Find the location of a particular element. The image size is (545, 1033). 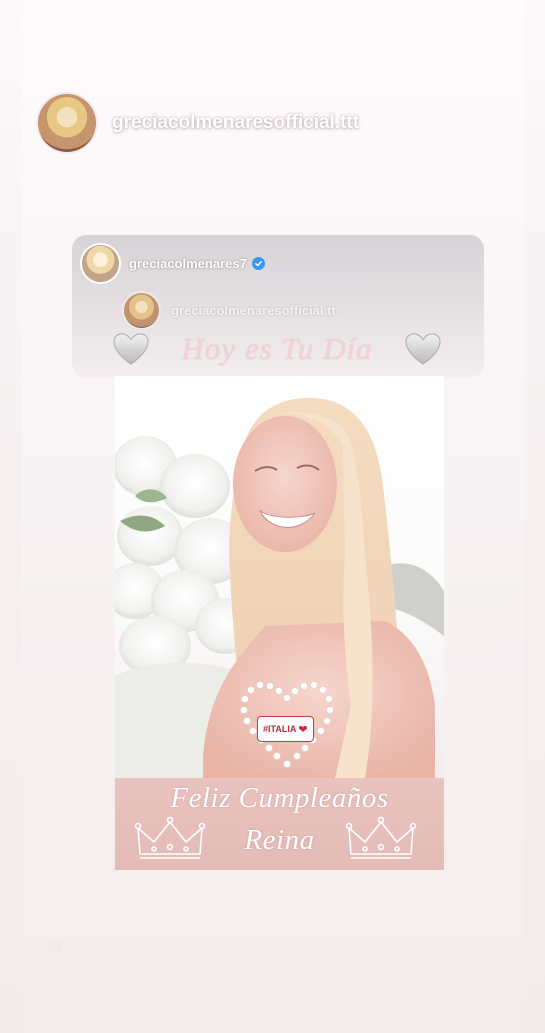

birthday-banner: Feliz Cumpleaños Reina is located at coordinates (279, 824).